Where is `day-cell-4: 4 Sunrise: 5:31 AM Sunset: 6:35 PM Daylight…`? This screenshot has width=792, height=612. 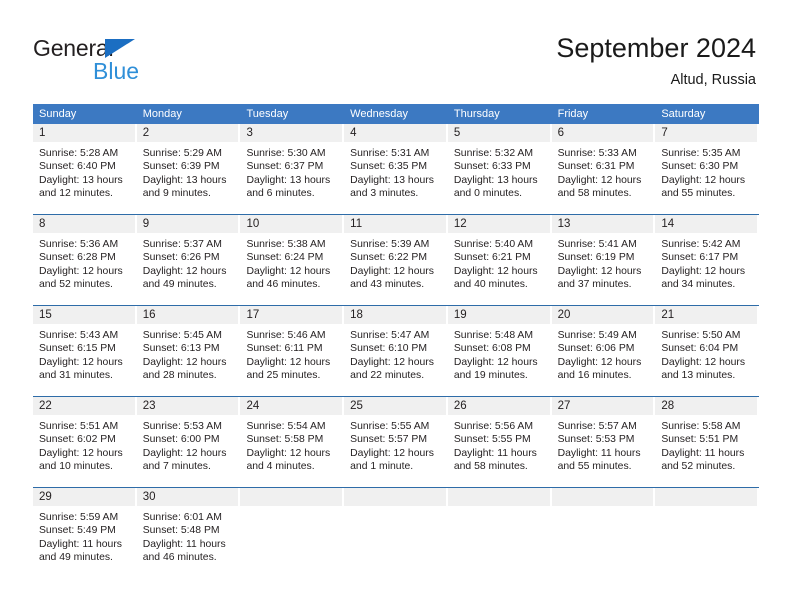
day-cell-4: 4 Sunrise: 5:31 AM Sunset: 6:35 PM Daylight… is located at coordinates (396, 169).